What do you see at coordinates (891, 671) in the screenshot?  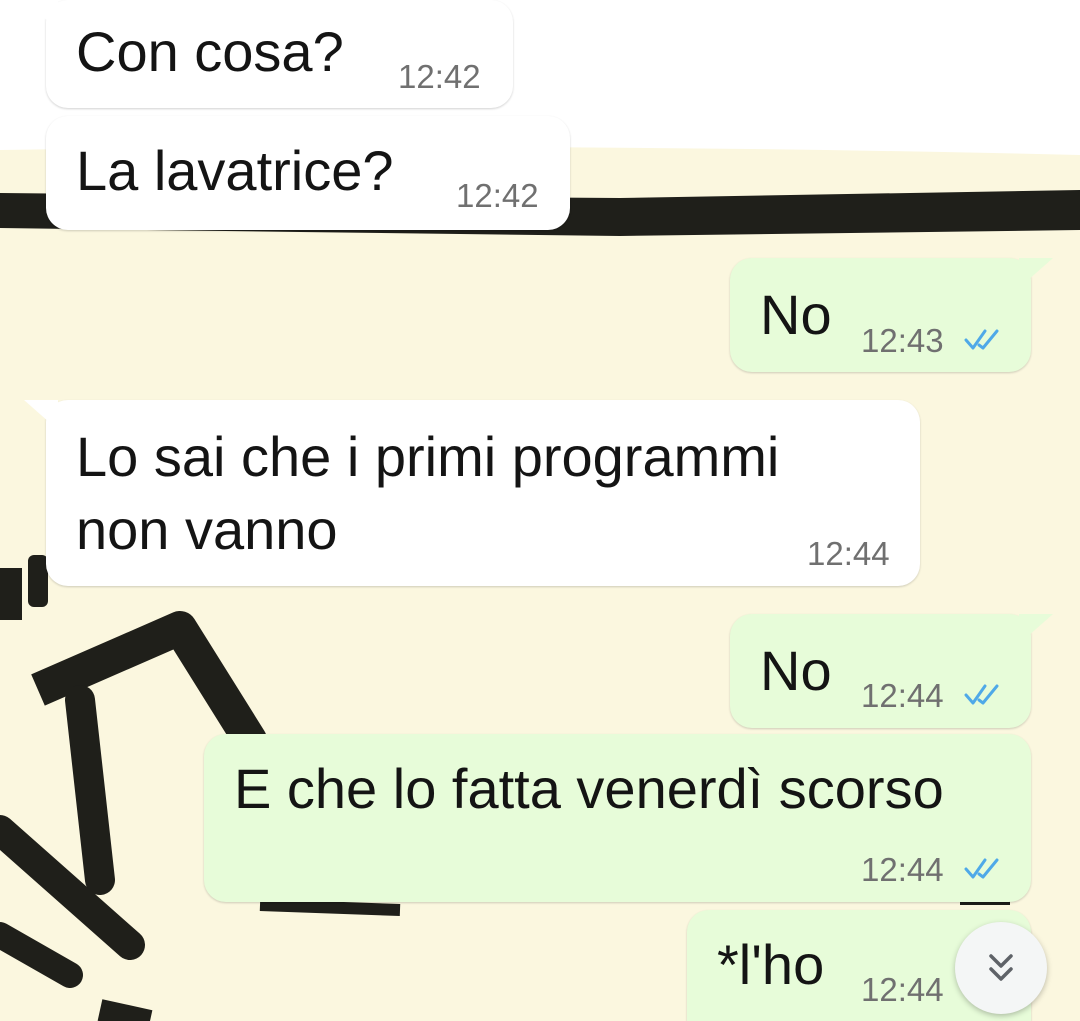 I see `message-bubble-outgoing: No 12:44` at bounding box center [891, 671].